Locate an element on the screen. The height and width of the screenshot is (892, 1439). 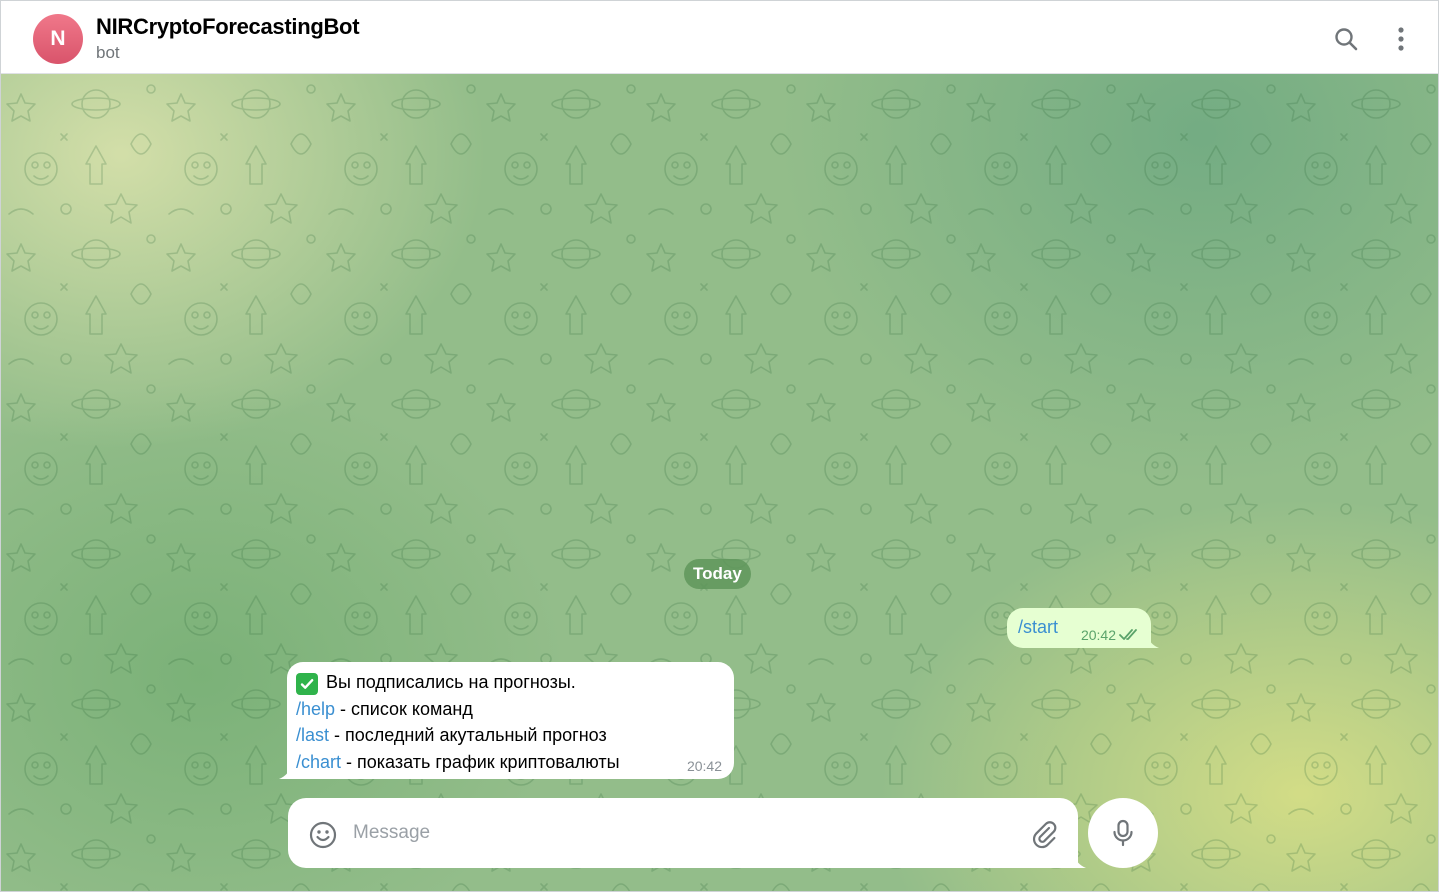
message-line-help: /help - список команд is located at coordinates (510, 709).